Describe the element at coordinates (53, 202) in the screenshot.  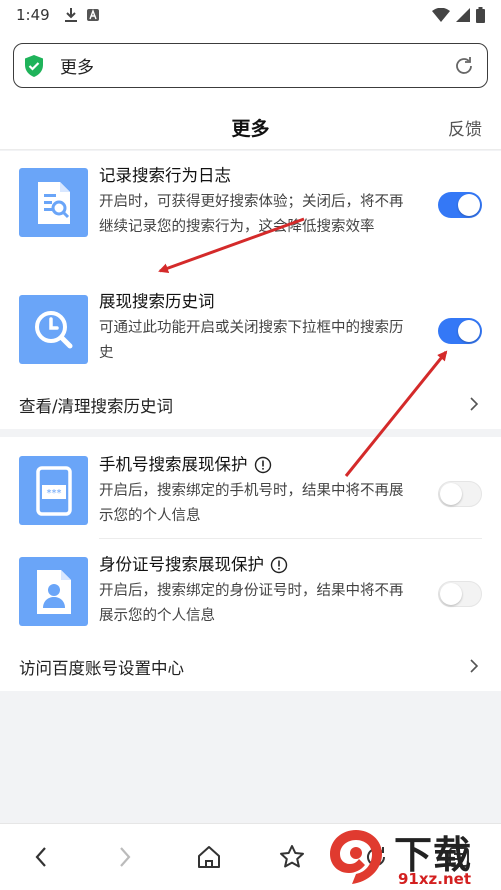
I see `search-document-icon` at that location.